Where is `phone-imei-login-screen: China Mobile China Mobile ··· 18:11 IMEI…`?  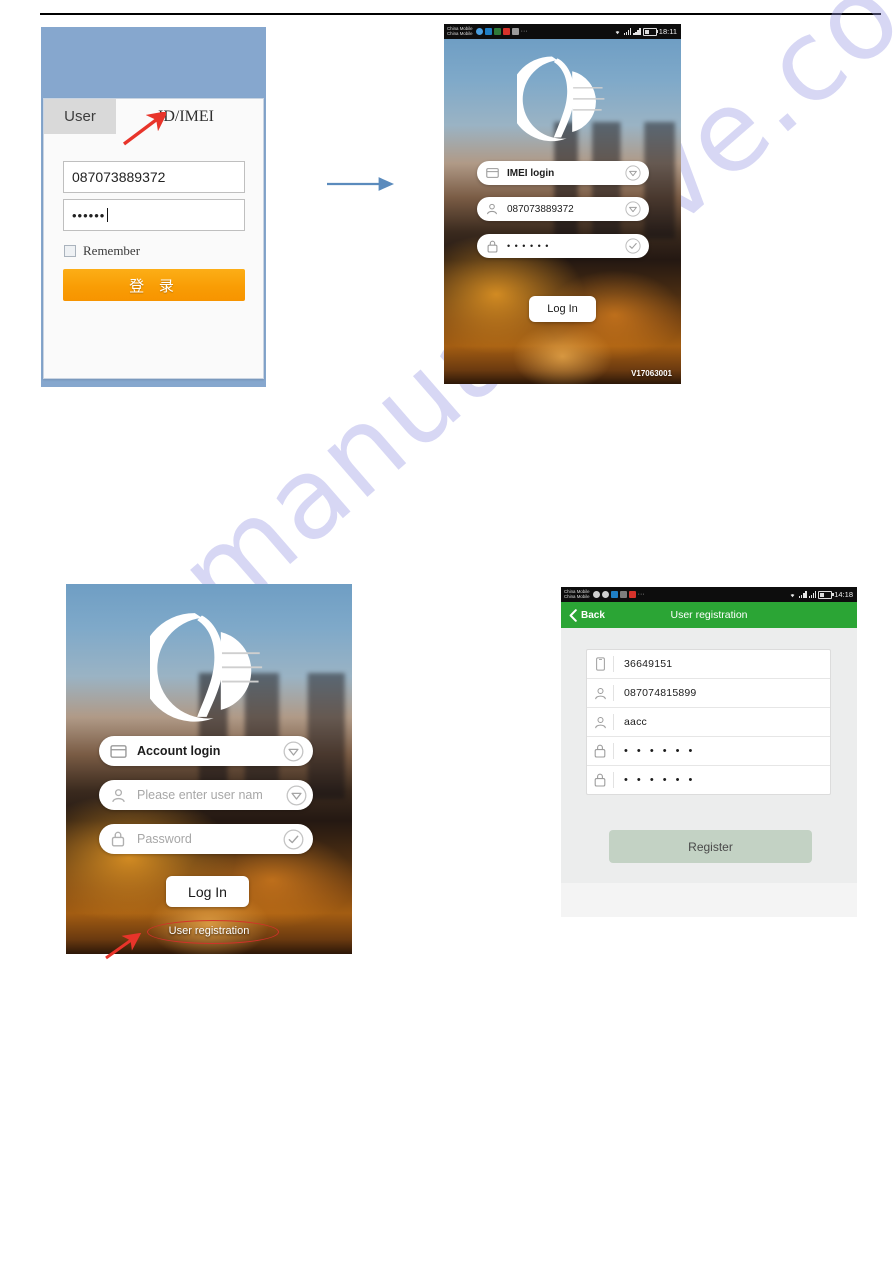 phone-imei-login-screen: China Mobile China Mobile ··· 18:11 IMEI… is located at coordinates (562, 204).